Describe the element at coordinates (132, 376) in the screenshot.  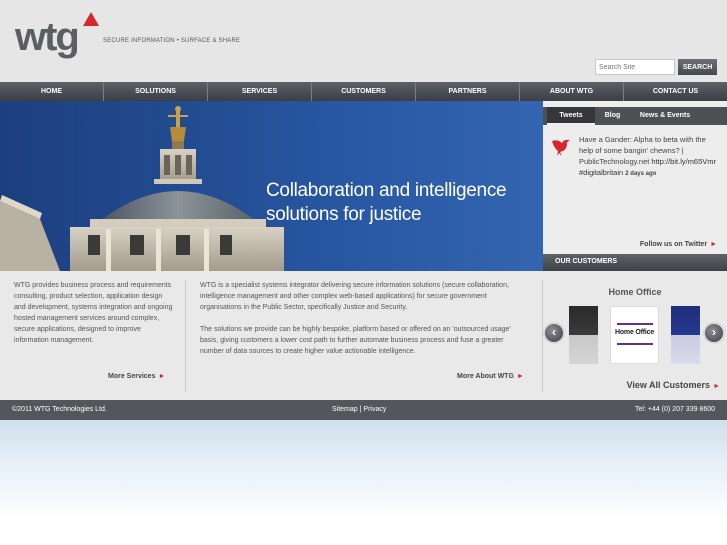
I see `more-services-label: More Services` at that location.